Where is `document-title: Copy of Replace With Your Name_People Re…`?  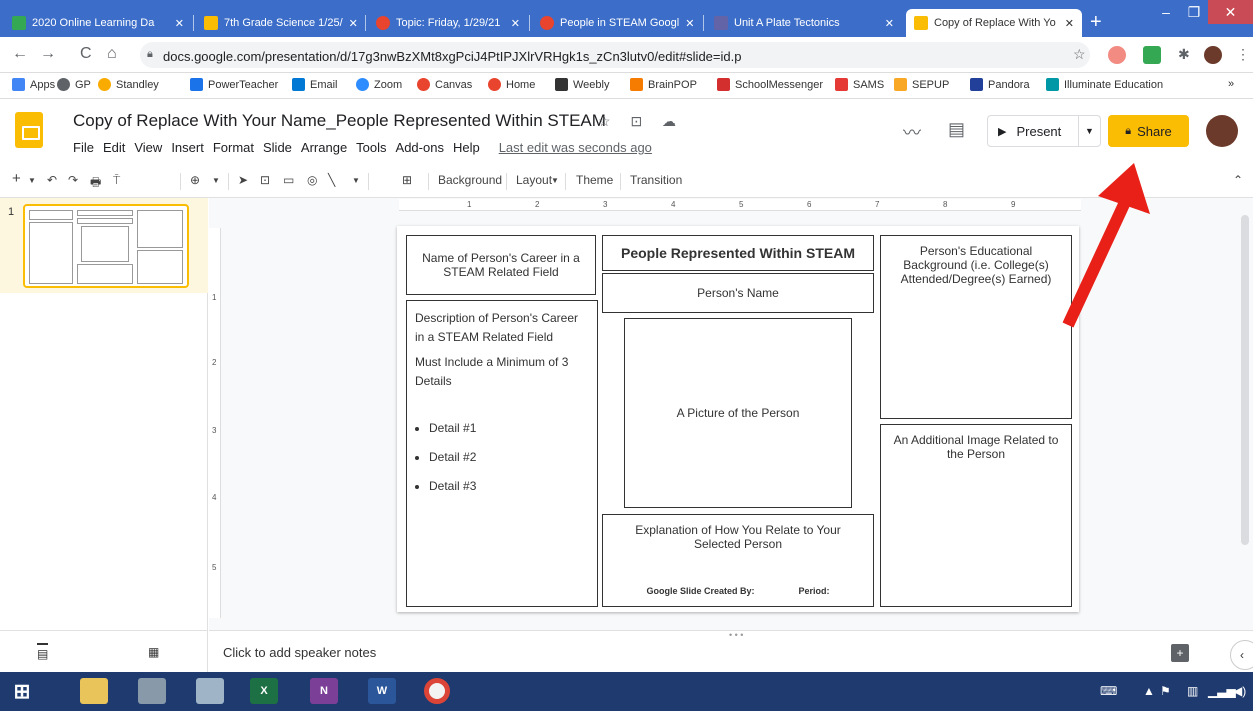 document-title: Copy of Replace With Your Name_People Re… is located at coordinates (339, 121).